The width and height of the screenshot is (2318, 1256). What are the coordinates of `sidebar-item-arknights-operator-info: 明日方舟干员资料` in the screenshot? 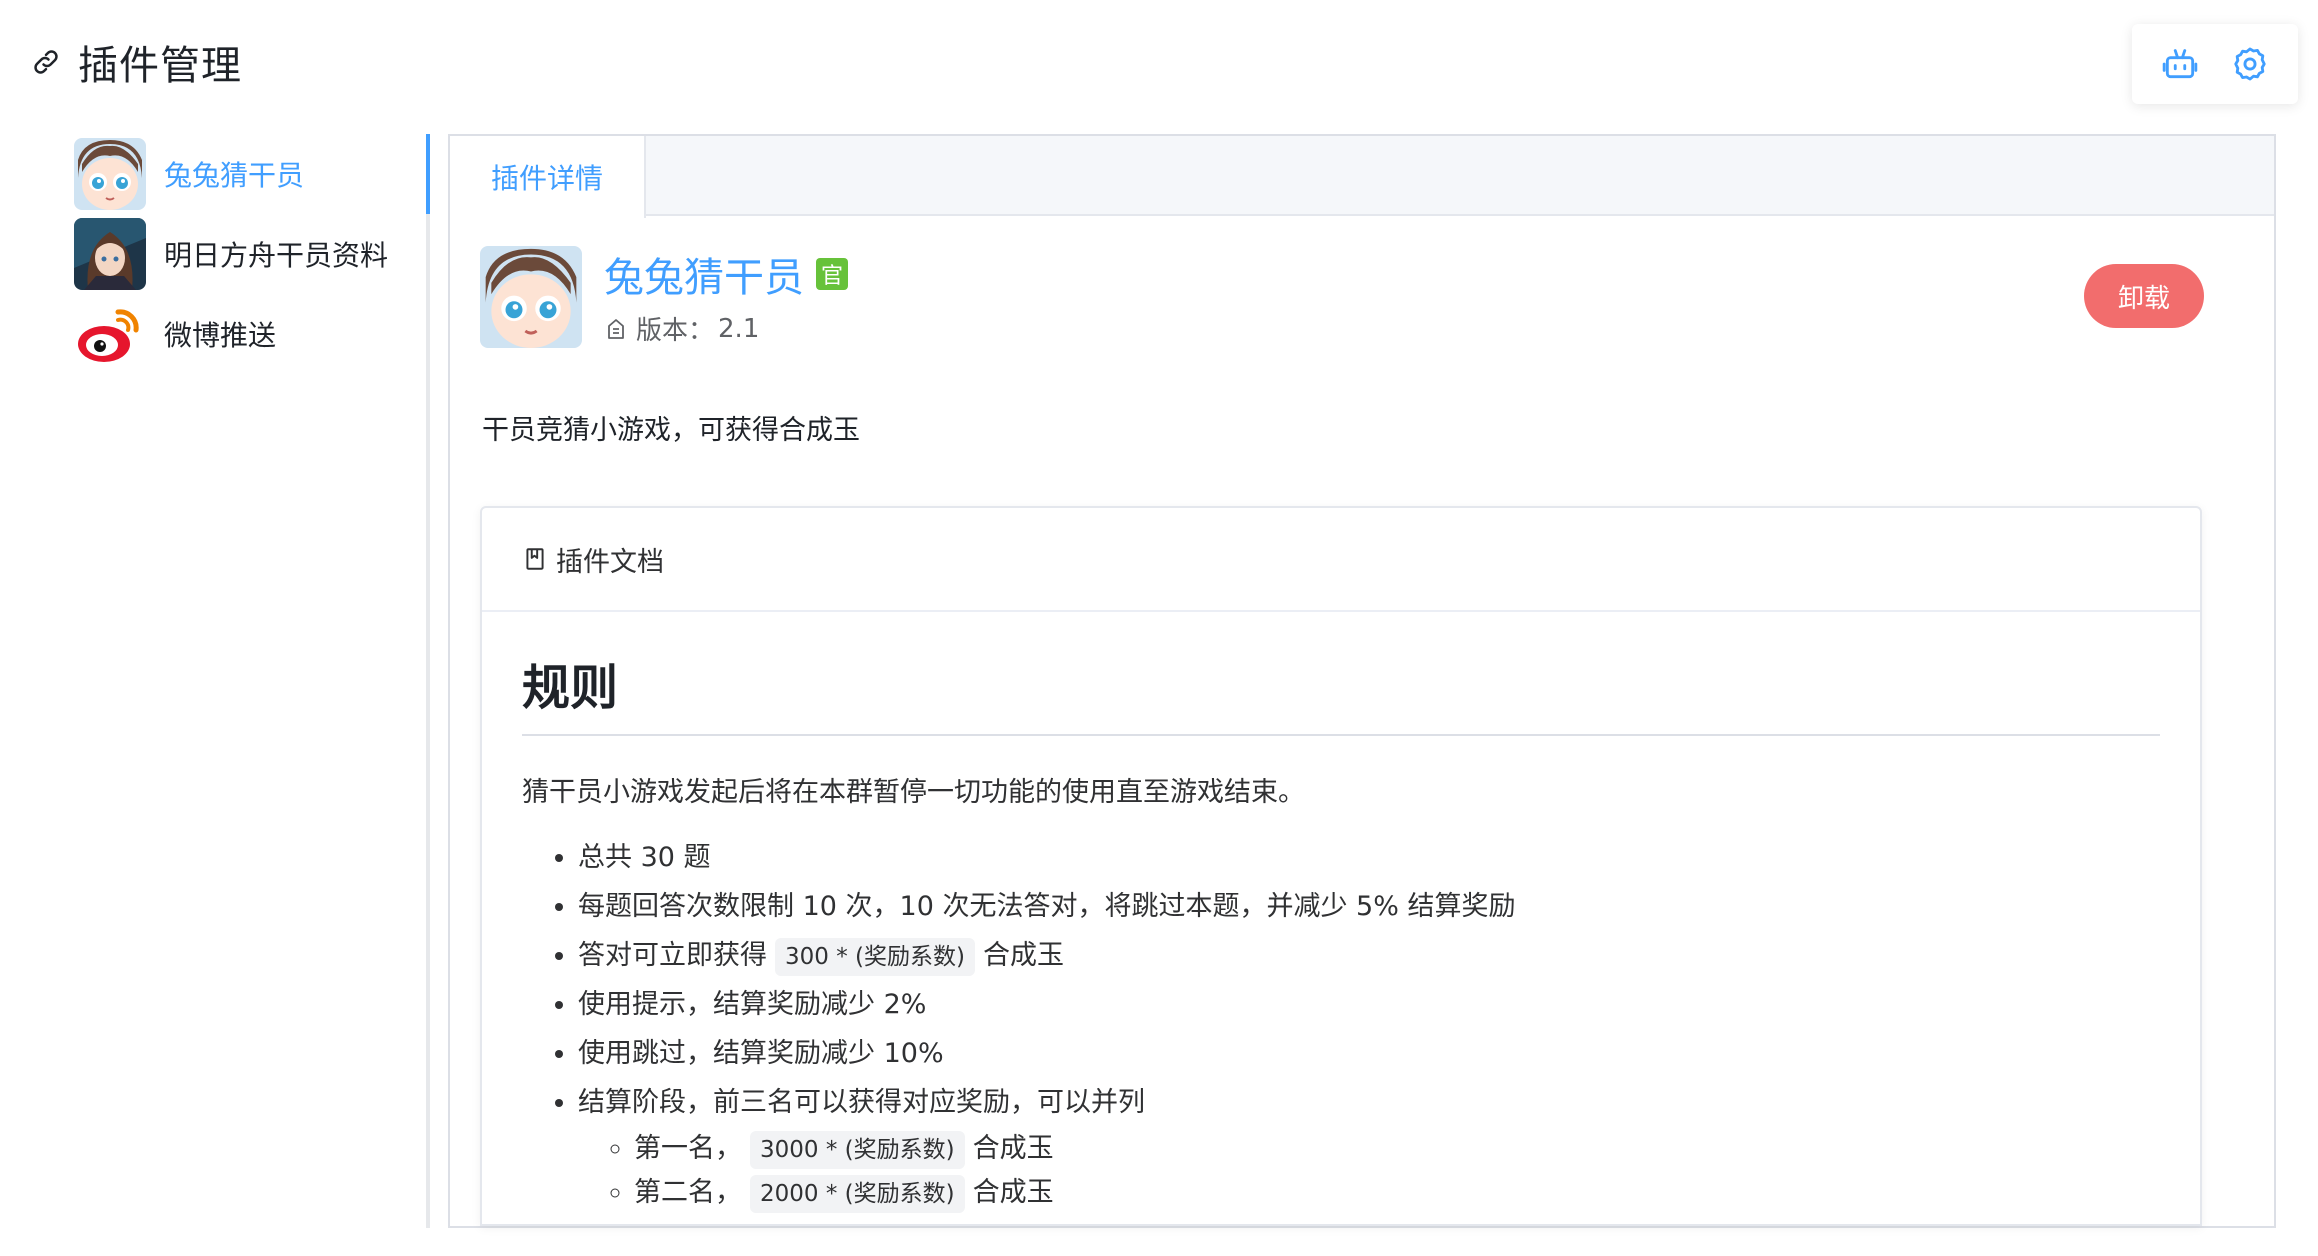 It's located at (250, 254).